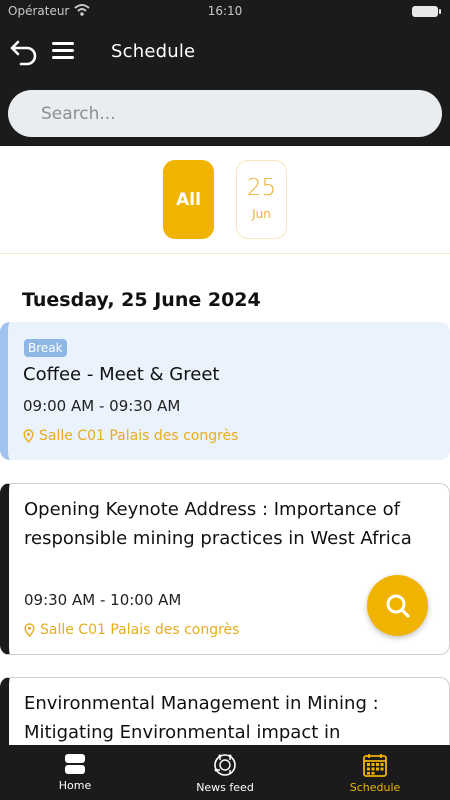 The width and height of the screenshot is (450, 800). I want to click on date-chip-month: Jun, so click(261, 214).